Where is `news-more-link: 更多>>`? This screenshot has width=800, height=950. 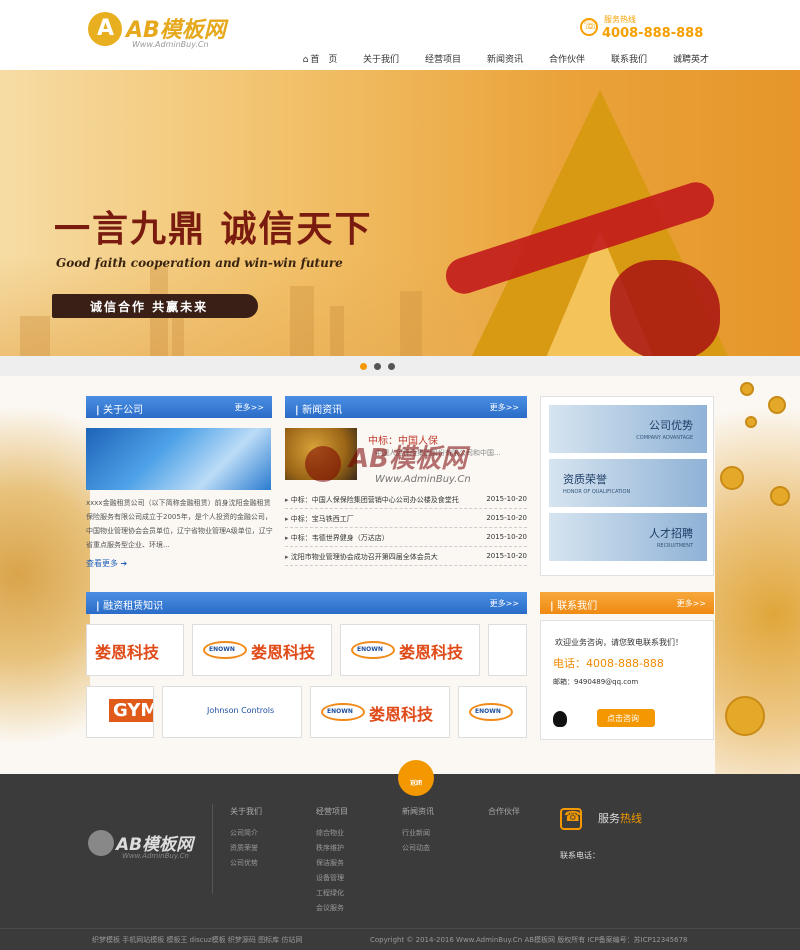 news-more-link: 更多>> is located at coordinates (504, 407).